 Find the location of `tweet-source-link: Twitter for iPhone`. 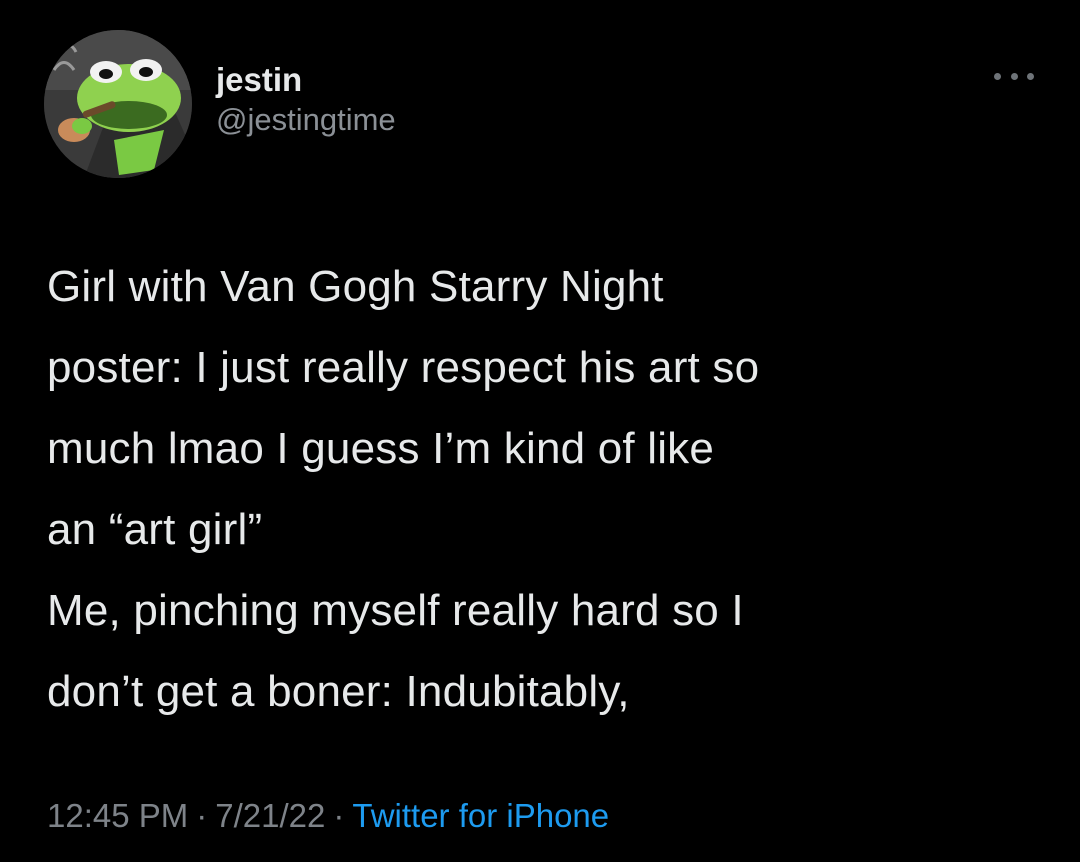

tweet-source-link: Twitter for iPhone is located at coordinates (480, 815).